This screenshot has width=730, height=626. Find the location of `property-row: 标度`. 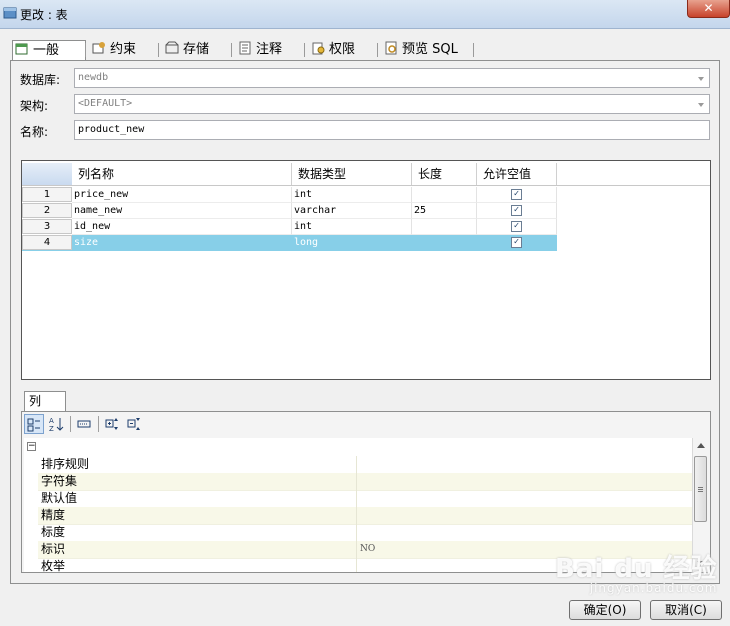

property-row: 标度 is located at coordinates (365, 533).